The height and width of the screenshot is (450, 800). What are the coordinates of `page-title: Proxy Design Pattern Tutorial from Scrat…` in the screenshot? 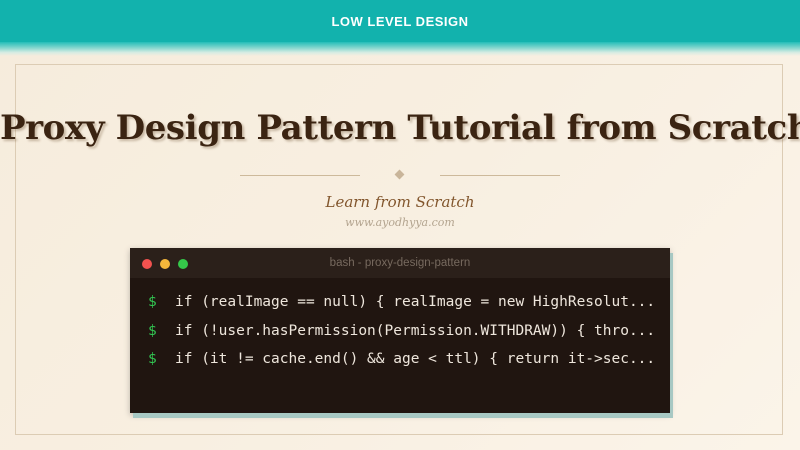 It's located at (400, 128).